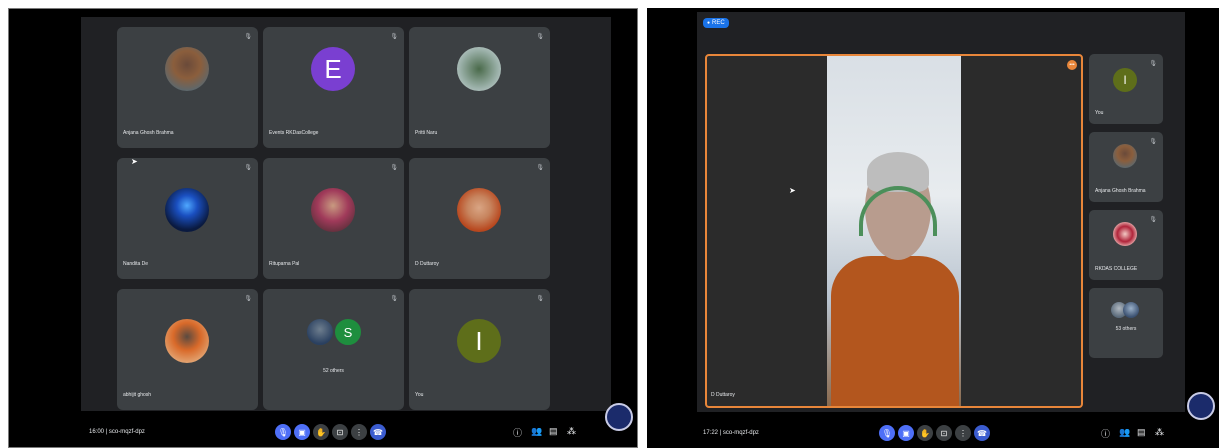  I want to click on avatar: E, so click(333, 69).